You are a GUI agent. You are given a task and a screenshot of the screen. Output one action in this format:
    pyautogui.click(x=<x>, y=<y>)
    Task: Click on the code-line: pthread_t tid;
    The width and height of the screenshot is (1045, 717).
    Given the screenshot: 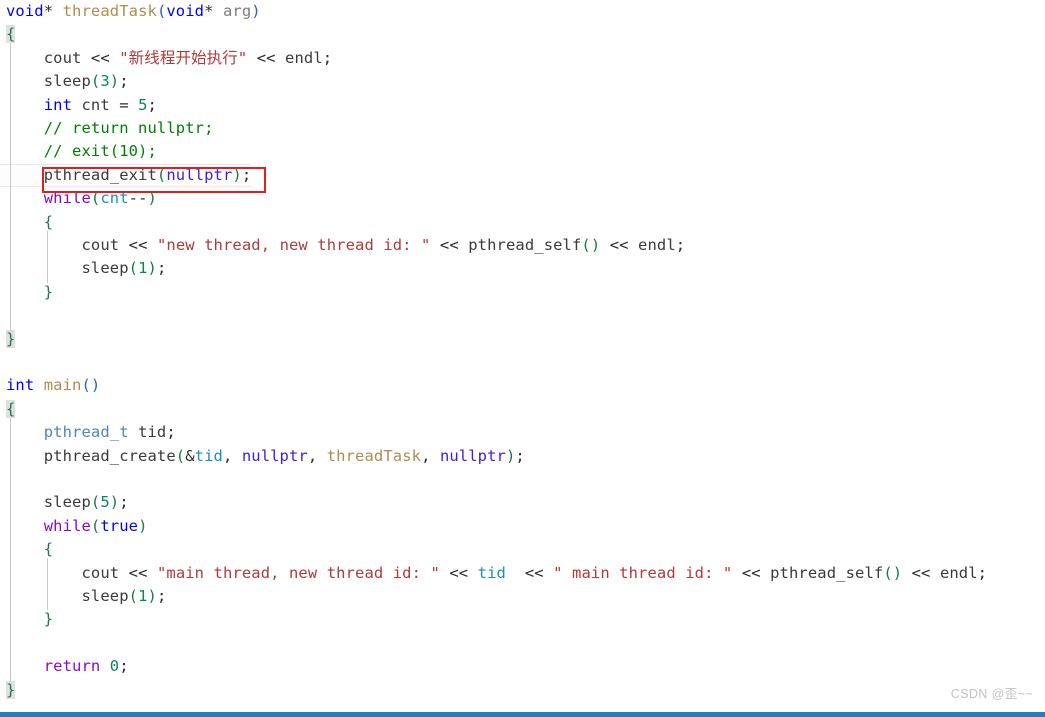 What is the action you would take?
    pyautogui.click(x=88, y=432)
    